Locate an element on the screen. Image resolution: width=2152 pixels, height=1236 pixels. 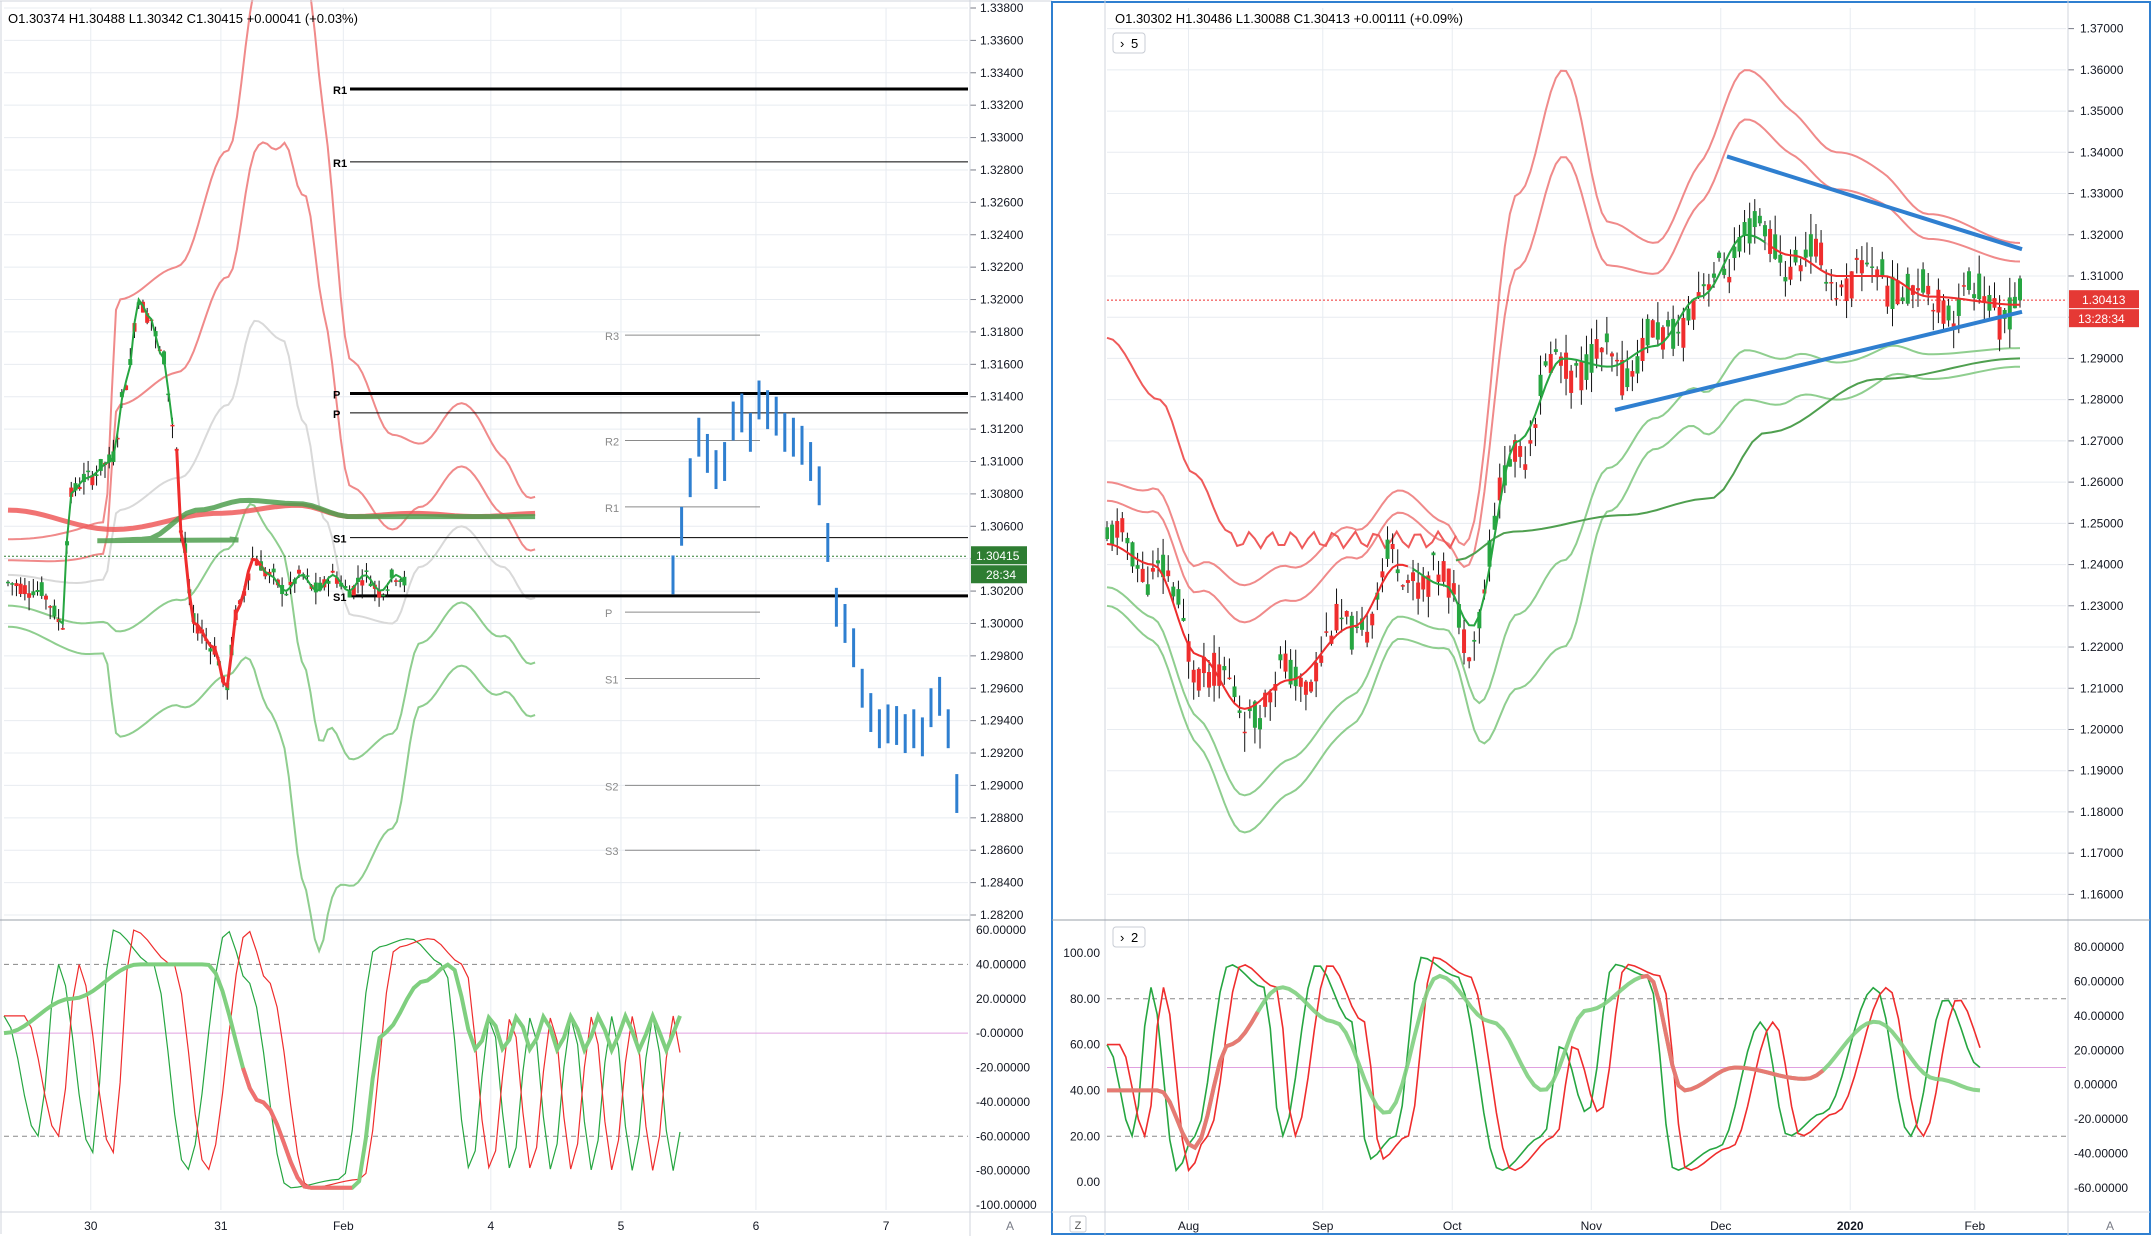
price-tick-label: 1.32400 is located at coordinates (1002, 235).